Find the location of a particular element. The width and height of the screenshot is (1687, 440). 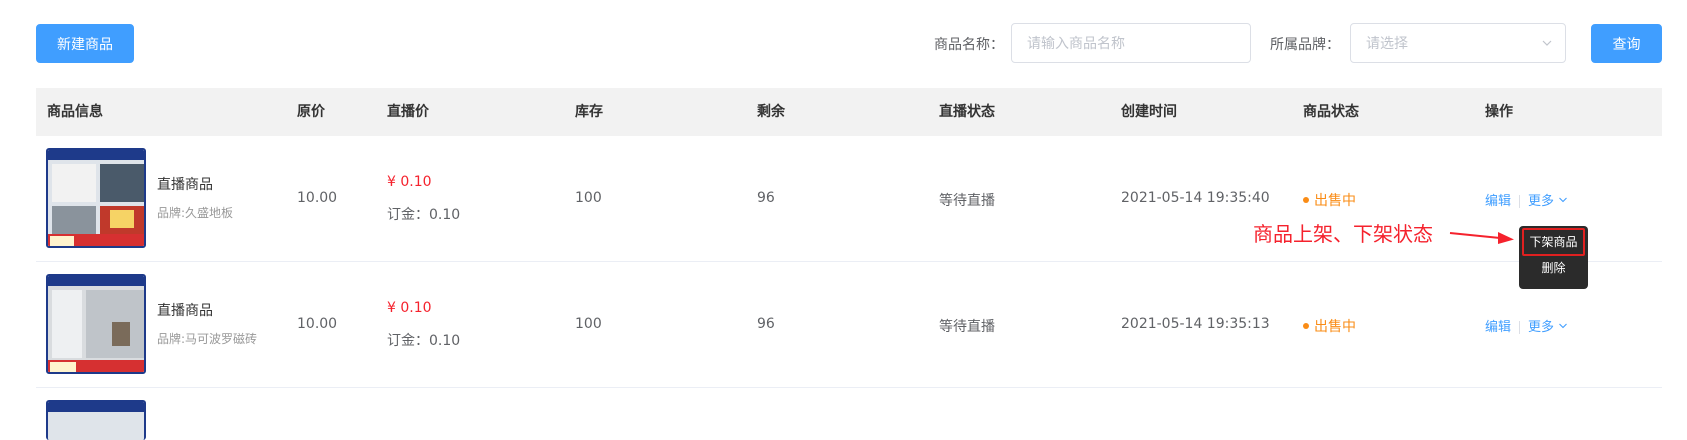

header-original-price: 原价 is located at coordinates (311, 112).